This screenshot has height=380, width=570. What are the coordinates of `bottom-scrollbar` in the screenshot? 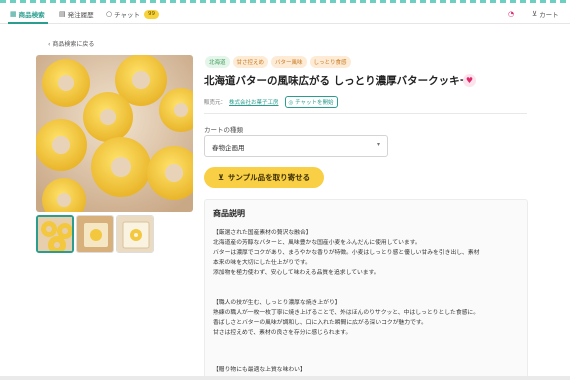 It's located at (285, 378).